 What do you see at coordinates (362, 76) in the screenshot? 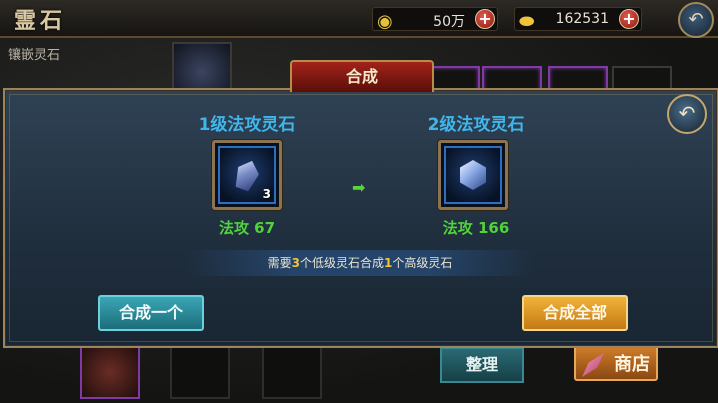
I see `tab-synthesize: 合成` at bounding box center [362, 76].